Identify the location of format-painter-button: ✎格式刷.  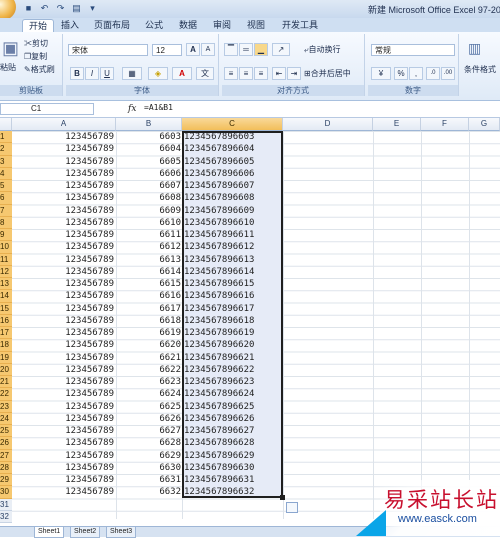
(39, 69).